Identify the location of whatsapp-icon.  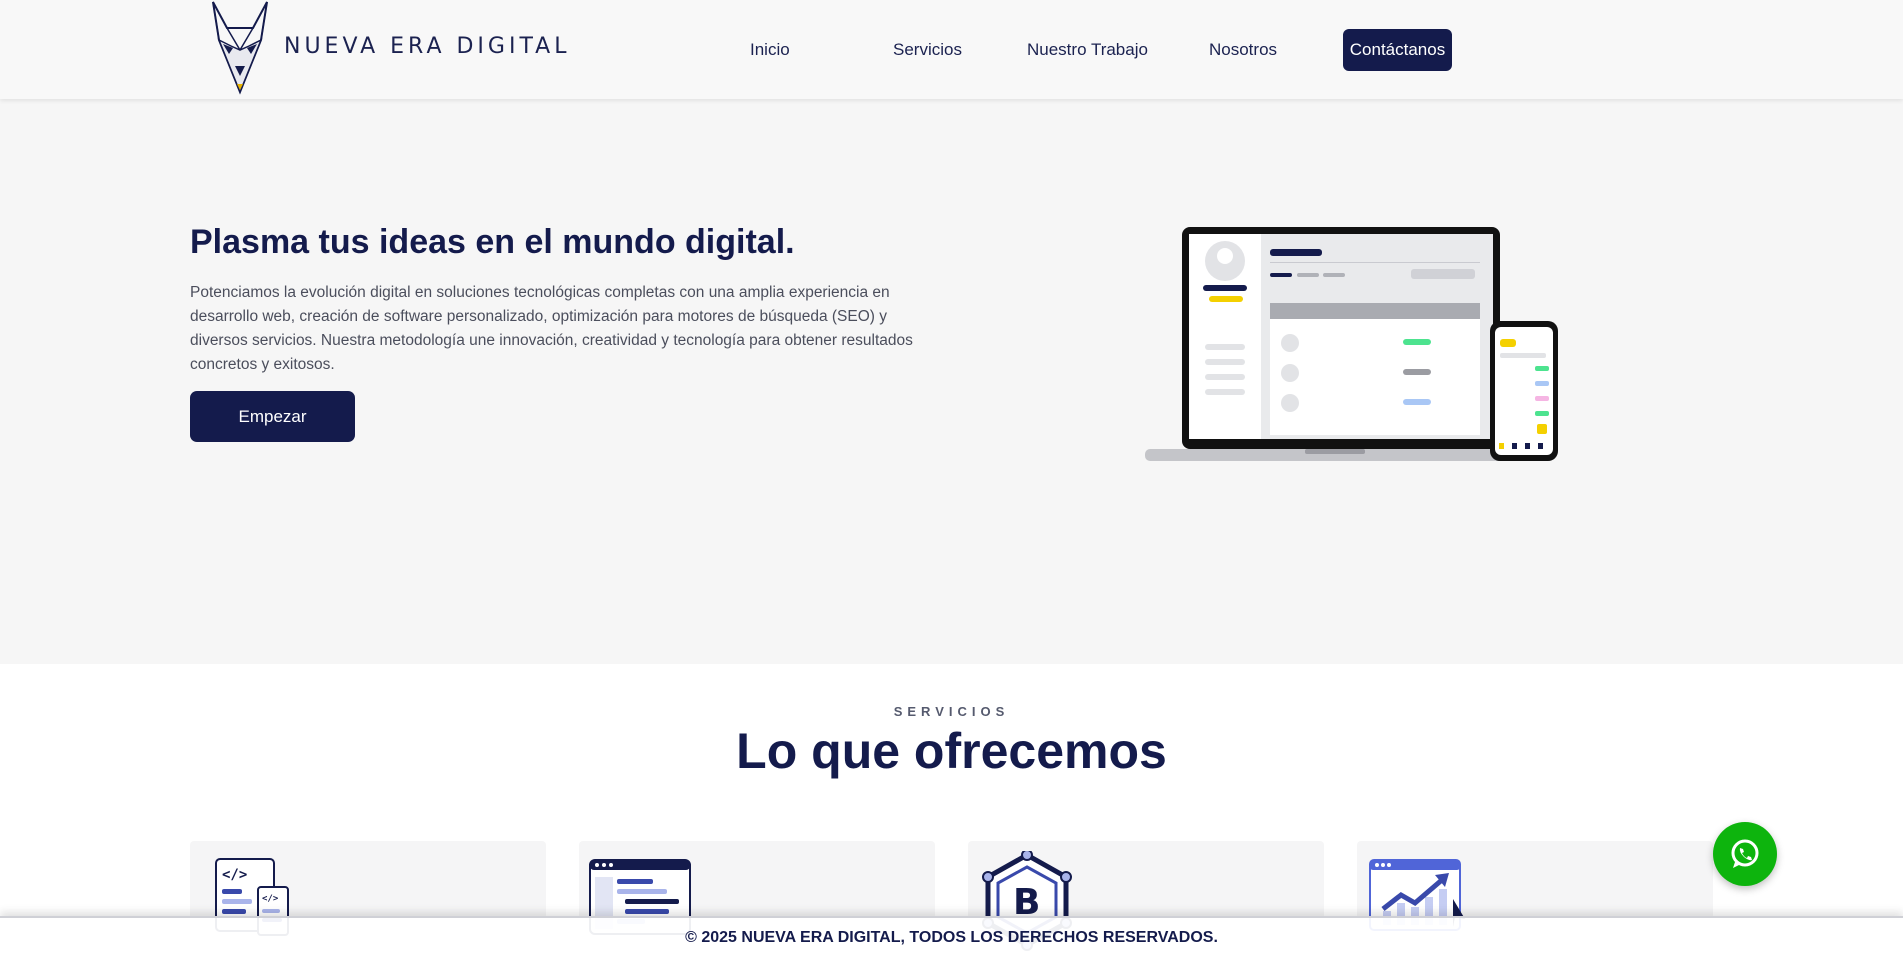
(1745, 853).